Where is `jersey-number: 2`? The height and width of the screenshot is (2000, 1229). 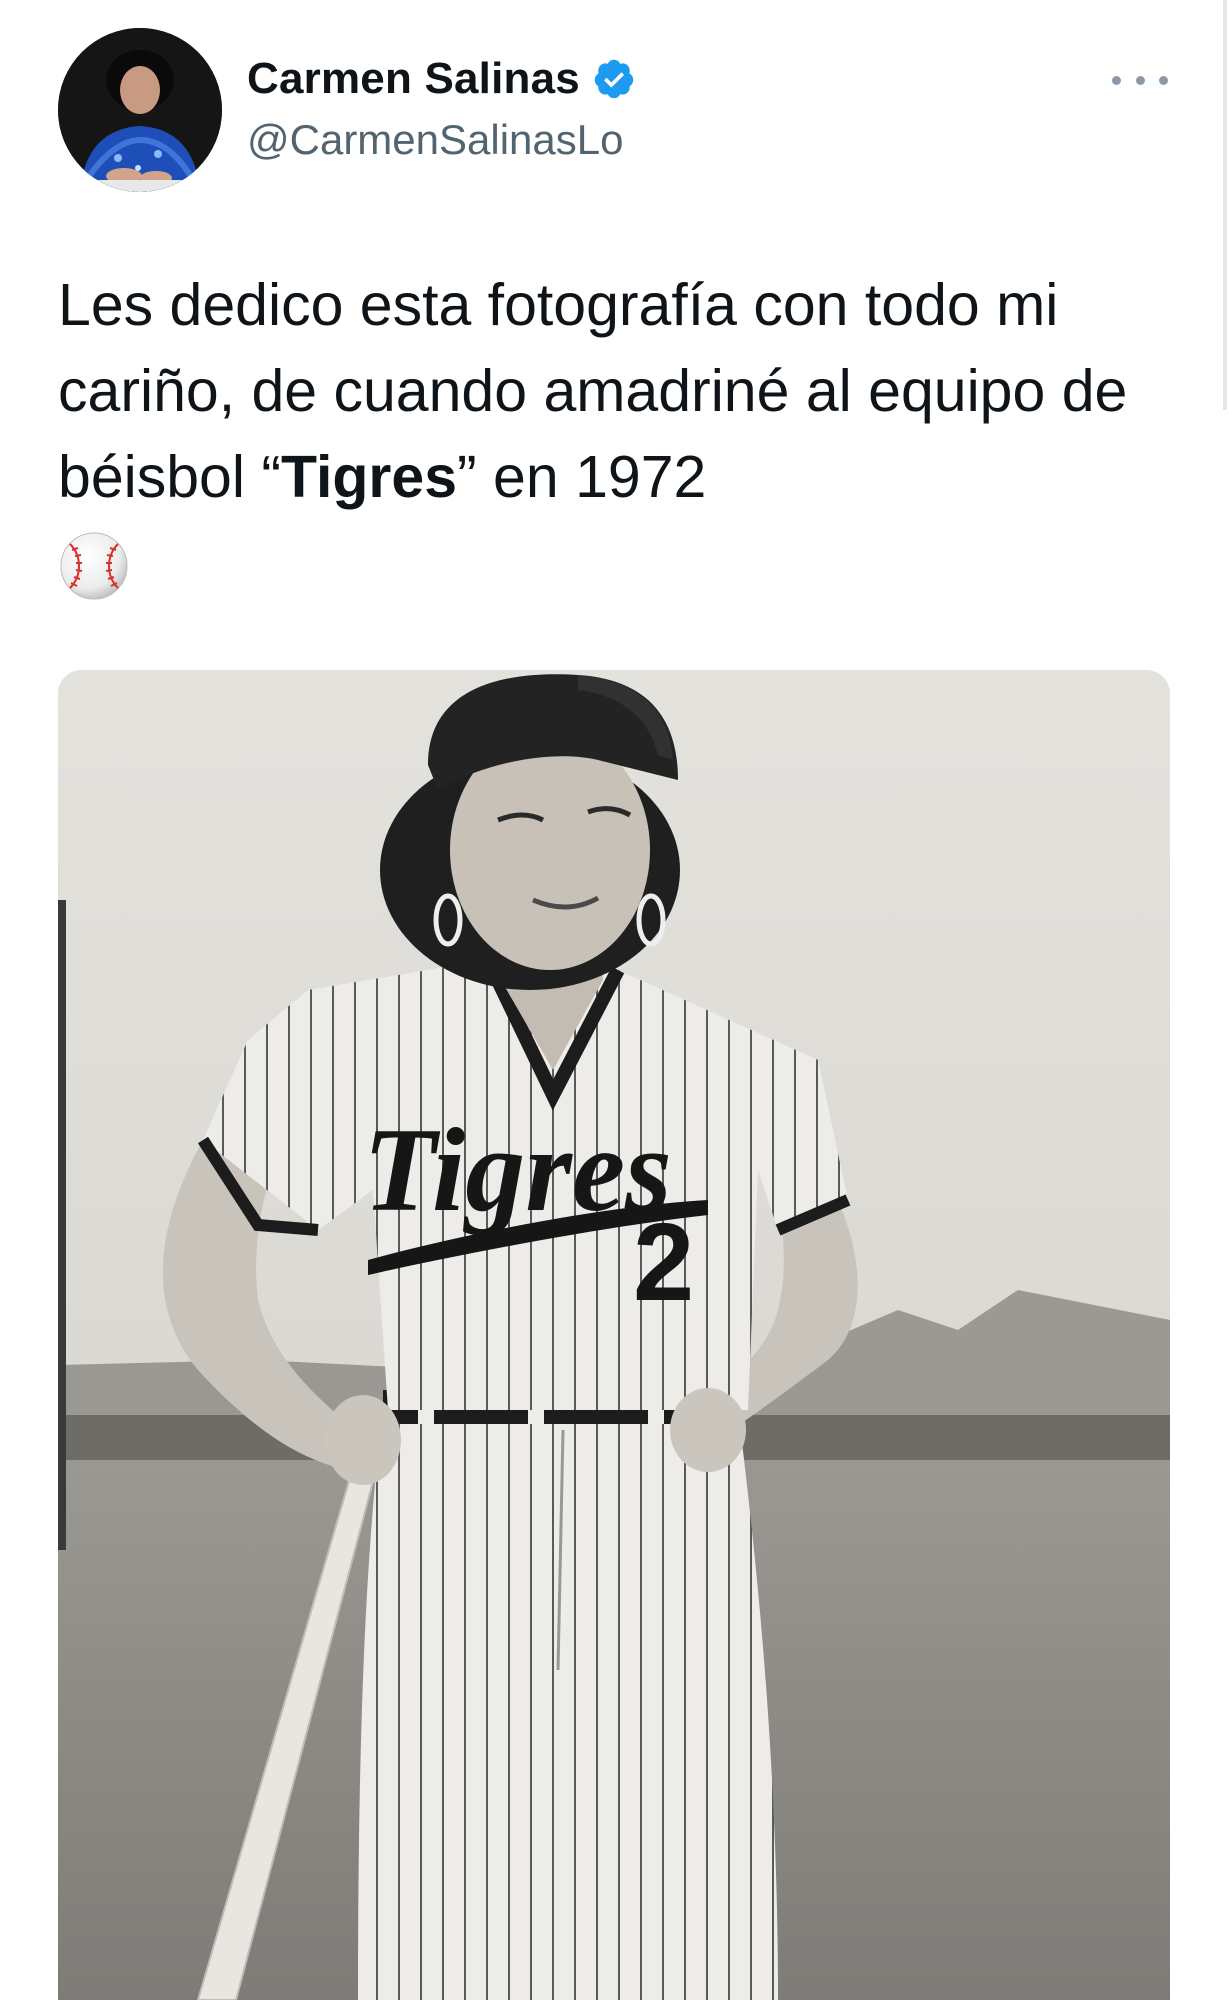 jersey-number: 2 is located at coordinates (663, 1262).